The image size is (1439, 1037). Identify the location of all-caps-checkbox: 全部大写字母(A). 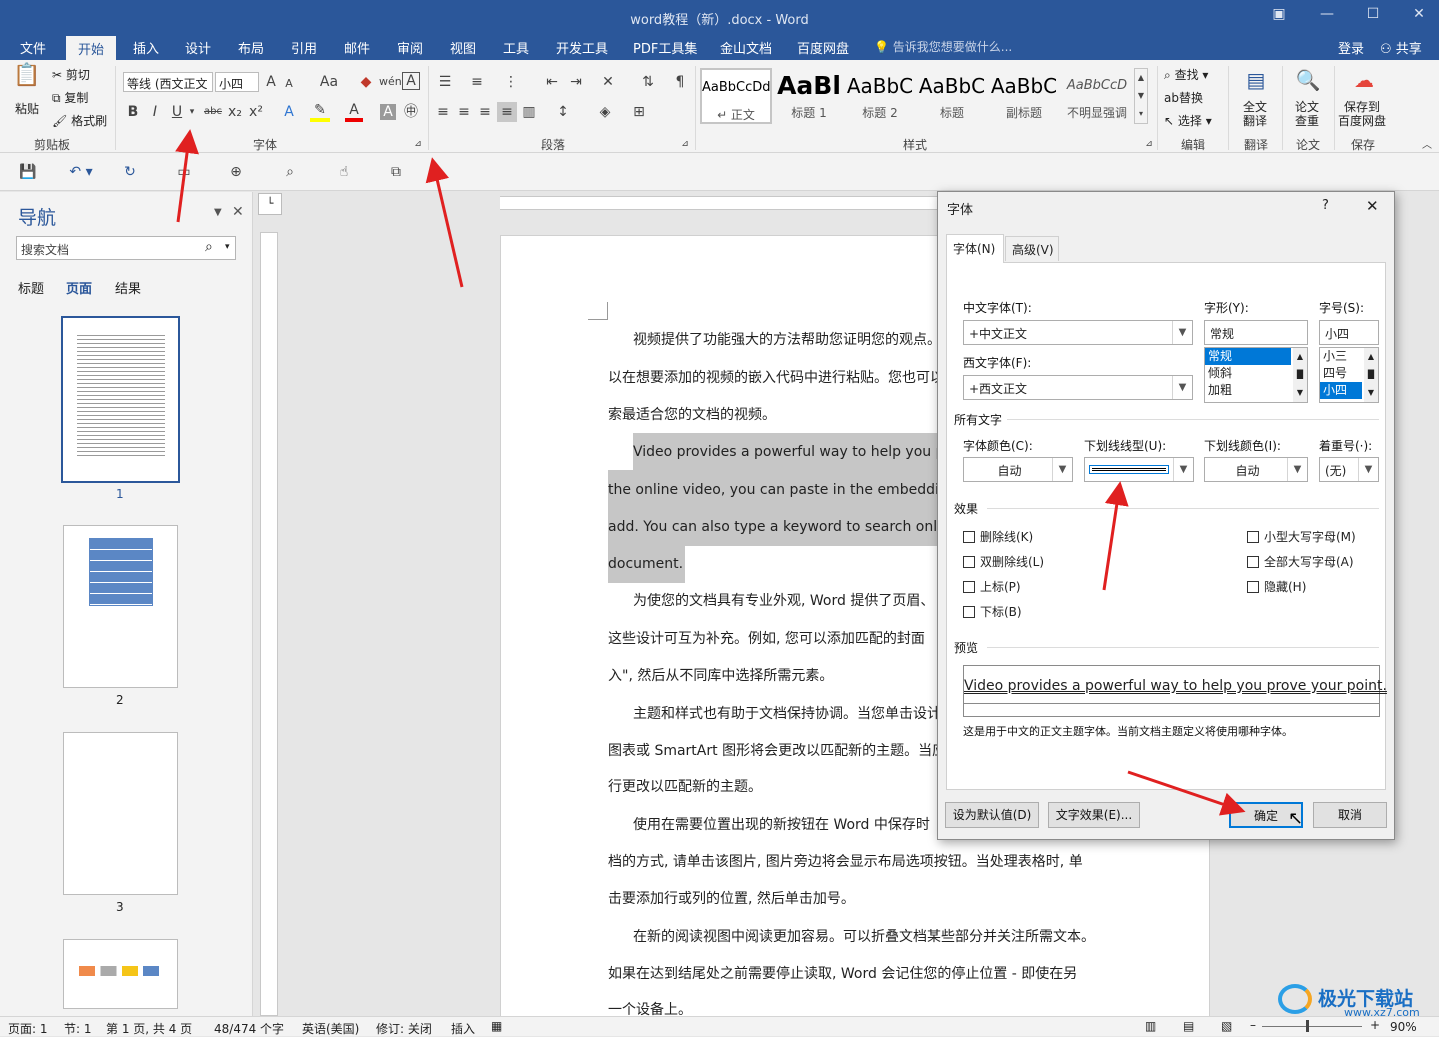
(1300, 561).